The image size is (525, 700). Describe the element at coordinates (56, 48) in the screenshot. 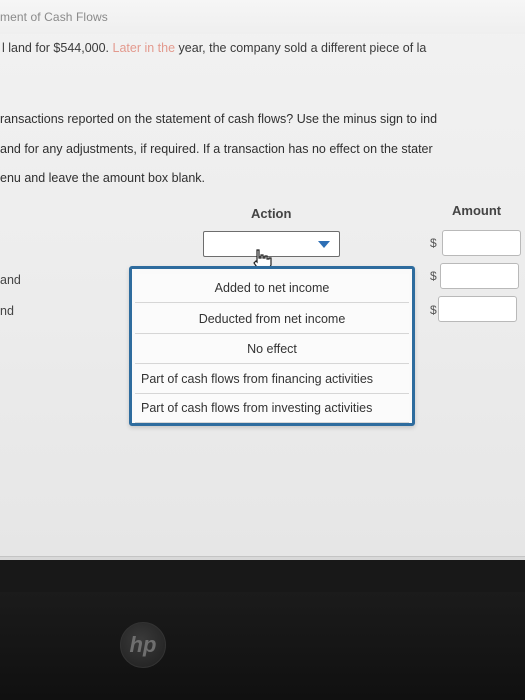

I see `problem-text-prefix: l land for $544,000.` at that location.